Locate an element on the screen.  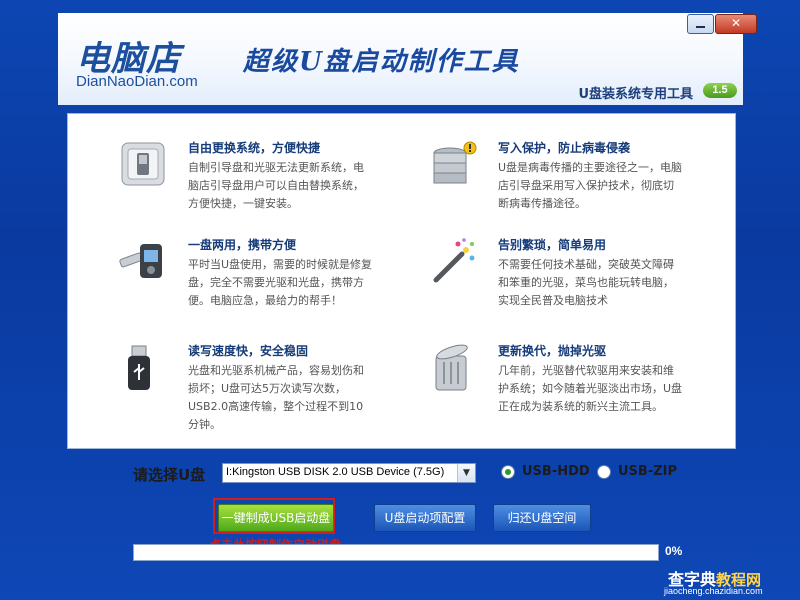
radio-usb-hdd: USB-HDD is located at coordinates (545, 471).